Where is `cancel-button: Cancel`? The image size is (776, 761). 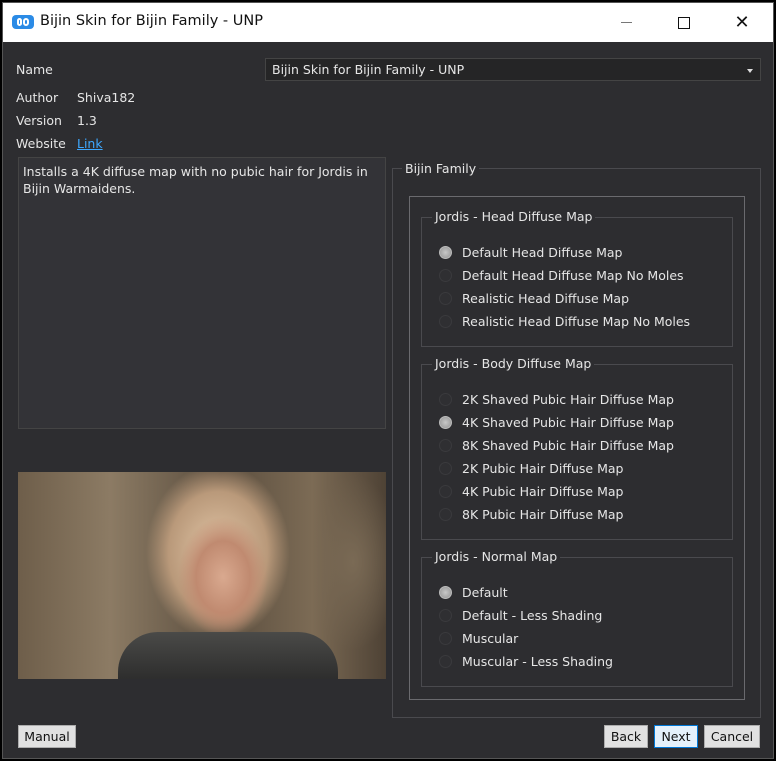
cancel-button: Cancel is located at coordinates (732, 736).